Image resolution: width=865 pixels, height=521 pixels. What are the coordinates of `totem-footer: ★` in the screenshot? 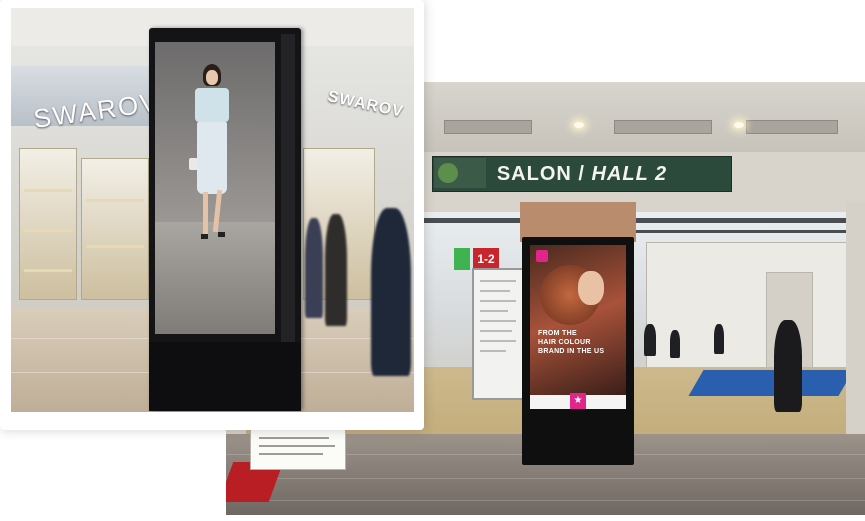 It's located at (578, 401).